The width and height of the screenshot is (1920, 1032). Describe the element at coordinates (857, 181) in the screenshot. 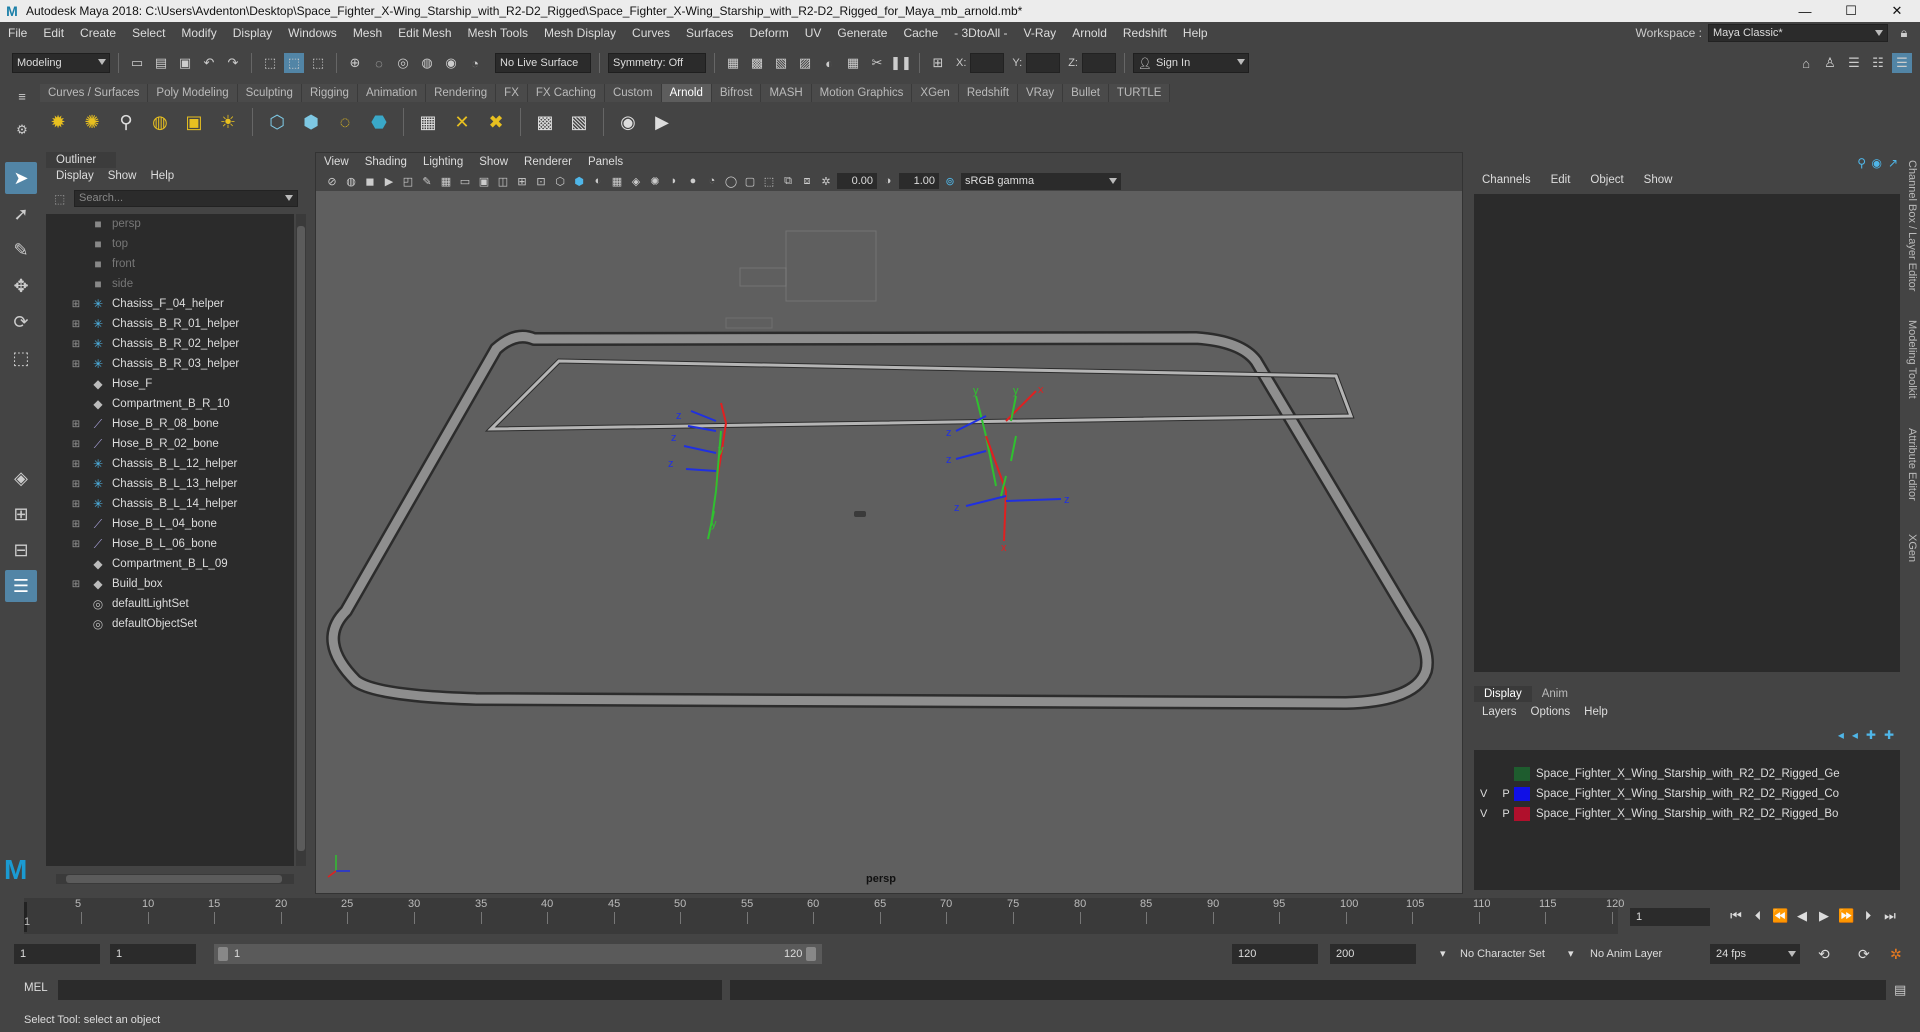

I see `exposure-field: 0.00` at that location.